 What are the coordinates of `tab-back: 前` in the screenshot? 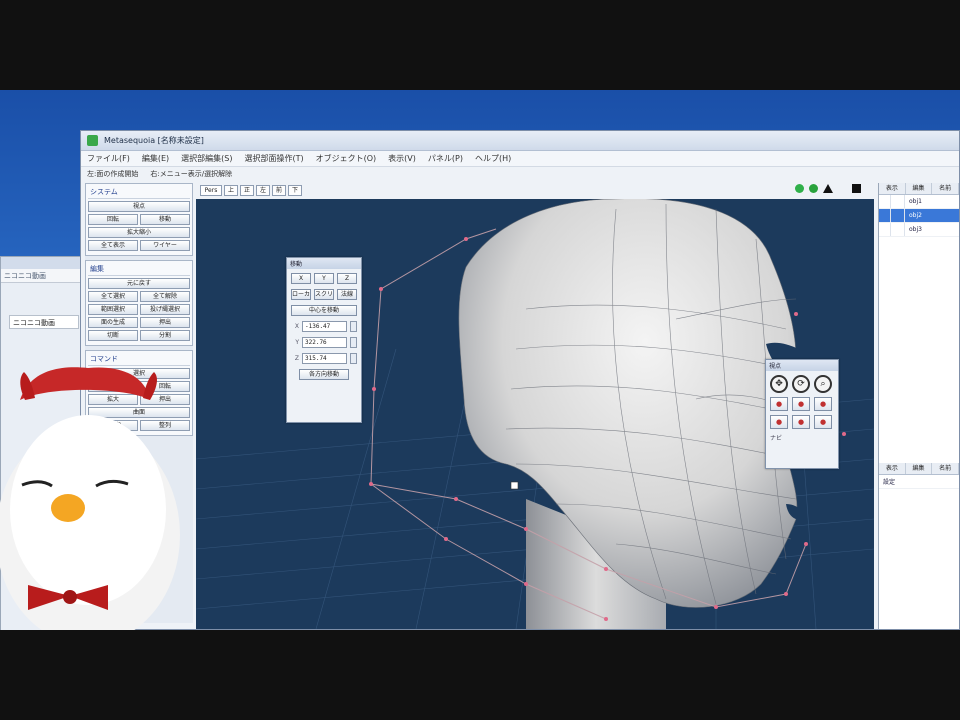 It's located at (279, 190).